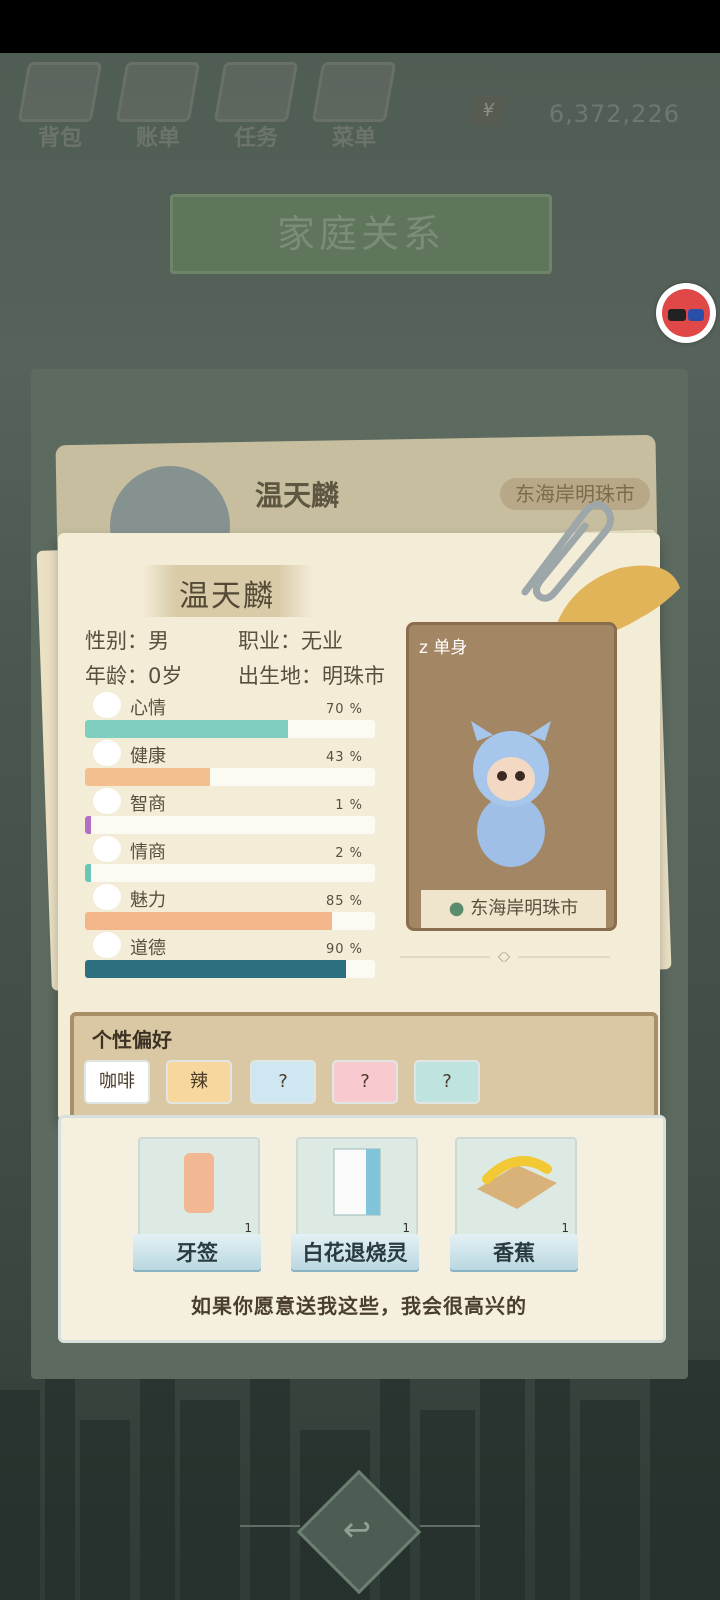  I want to click on stat-row: 道德 90 %, so click(230, 955).